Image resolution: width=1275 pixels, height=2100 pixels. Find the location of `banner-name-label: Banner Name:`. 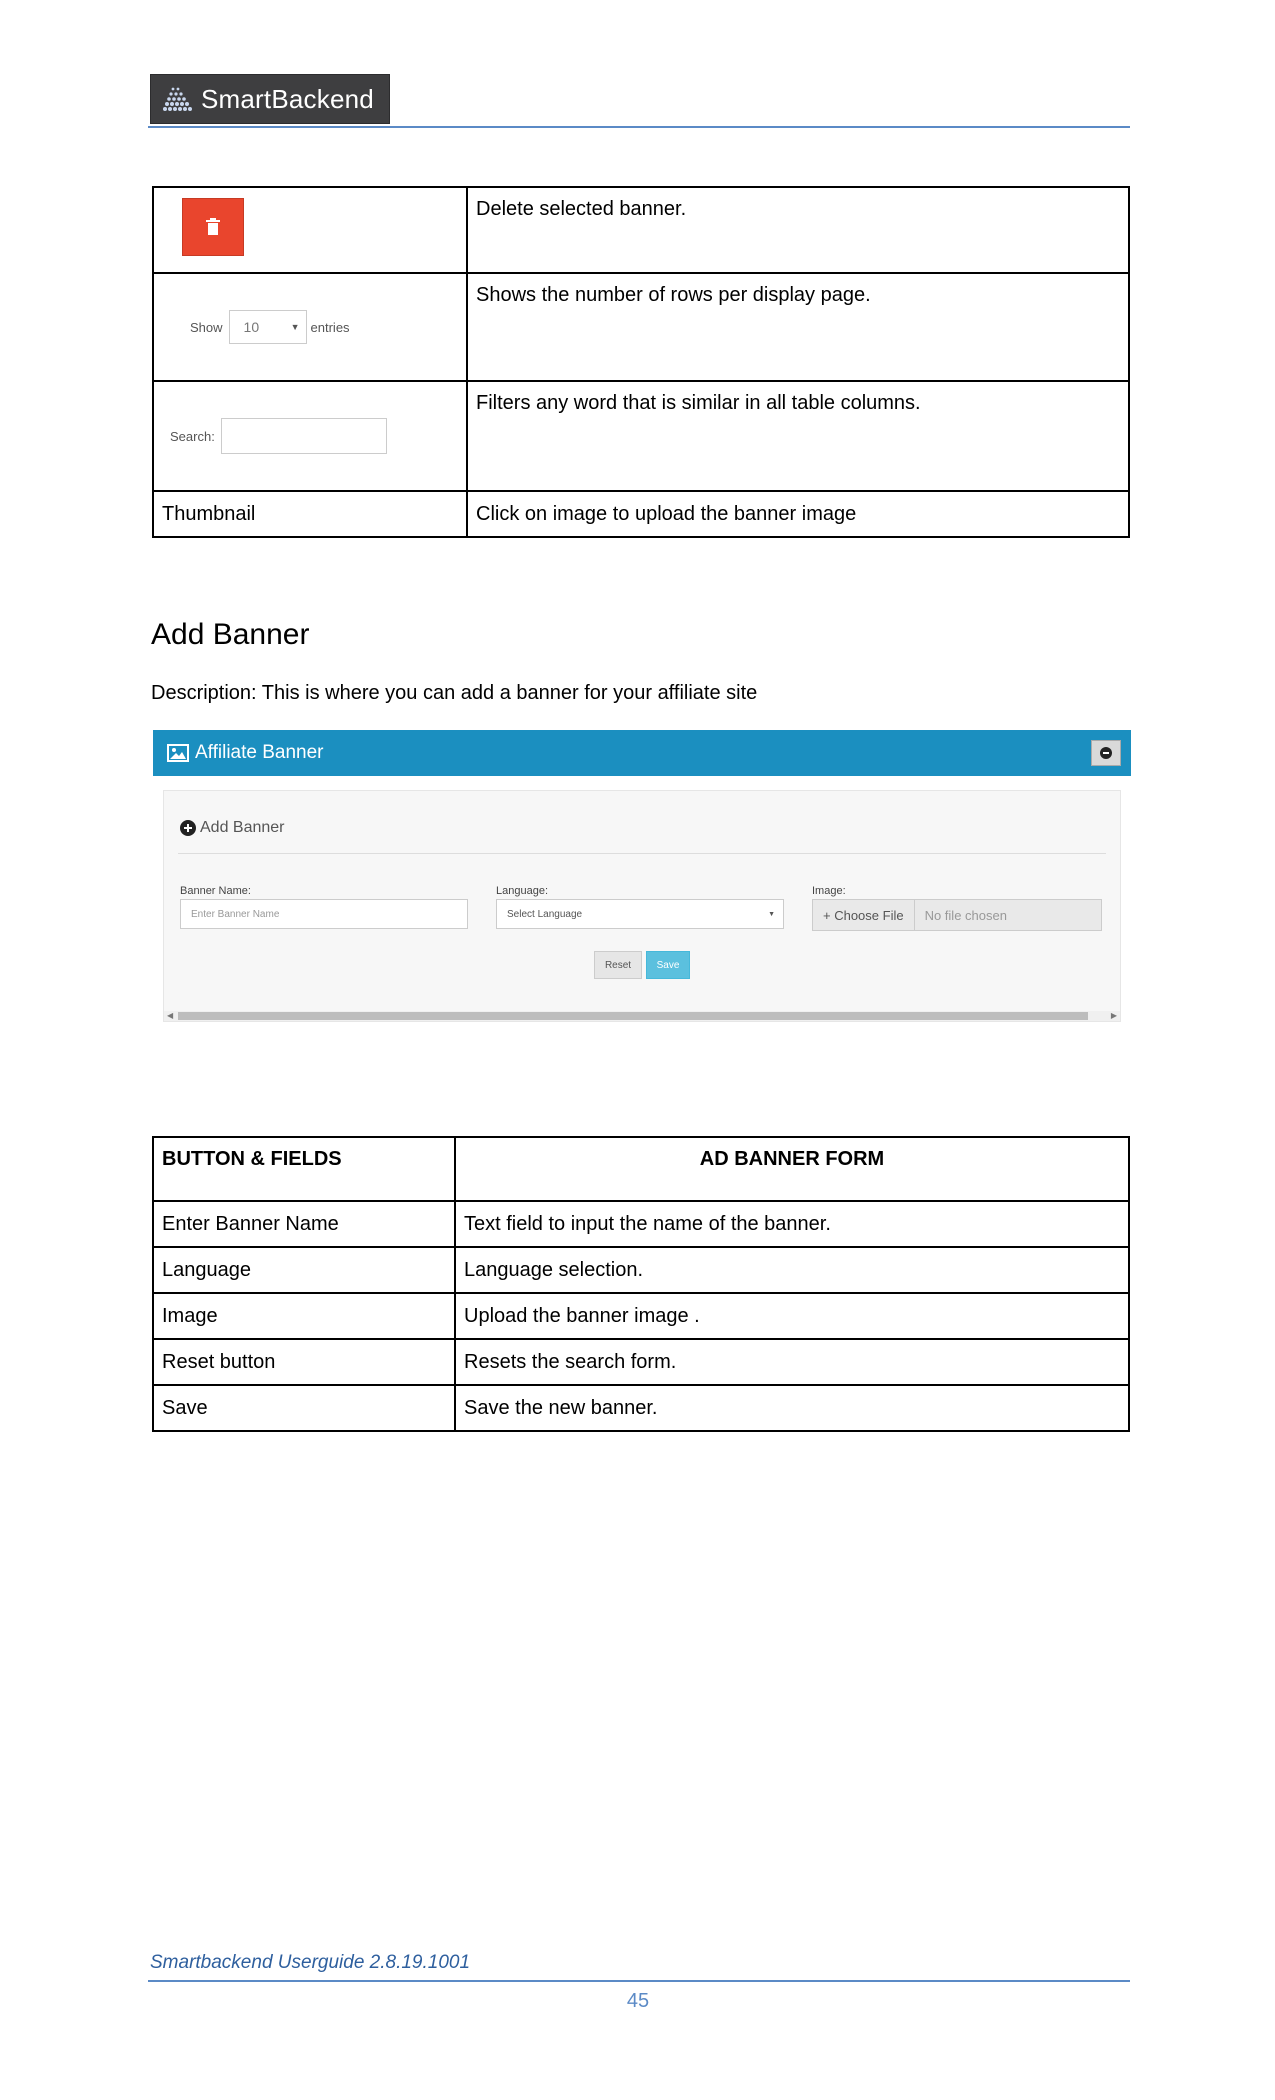

banner-name-label: Banner Name: is located at coordinates (215, 891).